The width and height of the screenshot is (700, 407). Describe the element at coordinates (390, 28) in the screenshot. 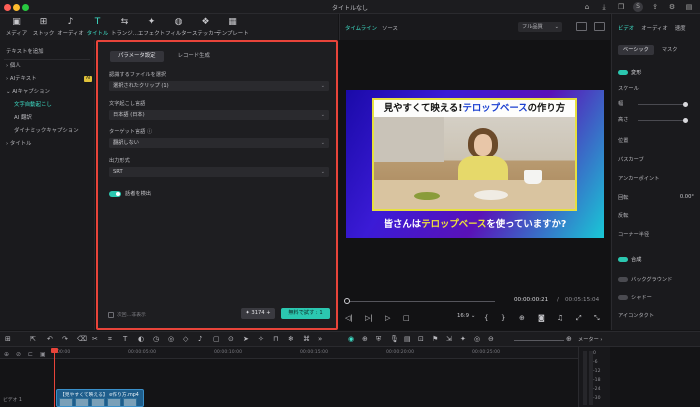

I see `tab-source: ソース` at that location.